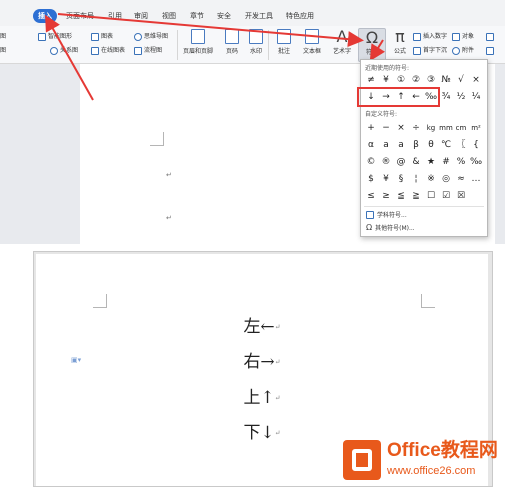 The width and height of the screenshot is (505, 487). What do you see at coordinates (210, 30) in the screenshot?
I see `arrow-to-symbol-button` at bounding box center [210, 30].